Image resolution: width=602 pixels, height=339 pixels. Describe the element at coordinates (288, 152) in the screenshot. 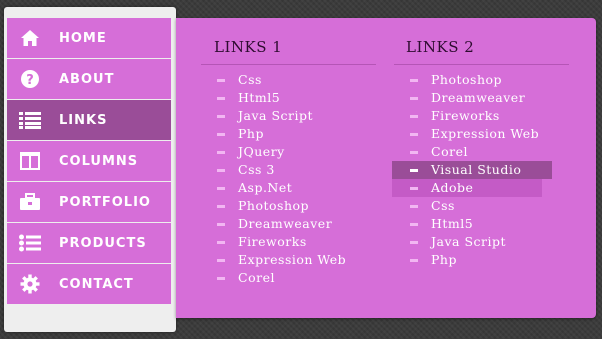

I see `list-item: JQuery` at that location.